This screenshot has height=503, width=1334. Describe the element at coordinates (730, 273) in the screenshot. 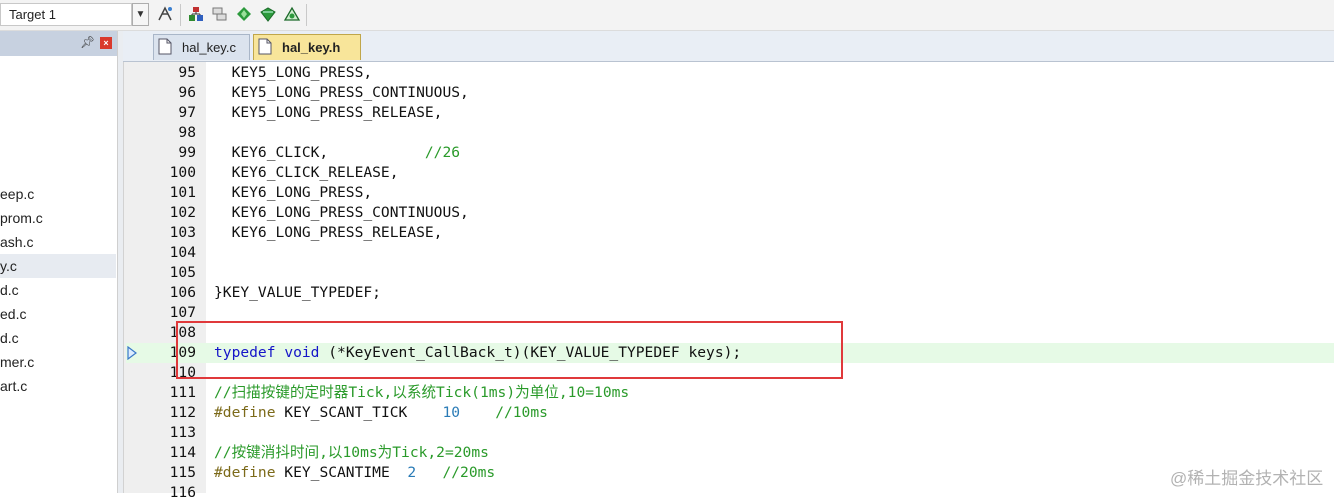

I see `code-line: 105` at that location.